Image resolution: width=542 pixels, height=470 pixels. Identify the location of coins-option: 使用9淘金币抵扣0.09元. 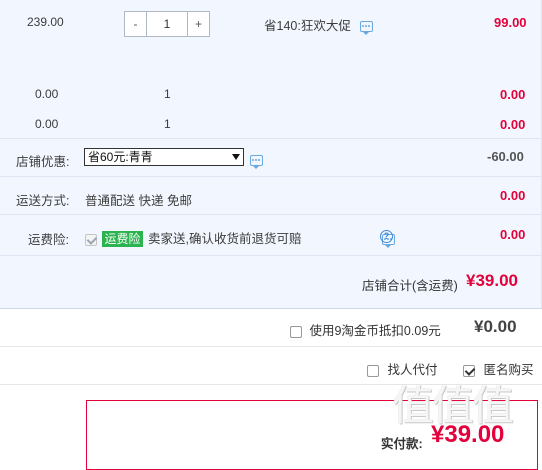
(365, 329).